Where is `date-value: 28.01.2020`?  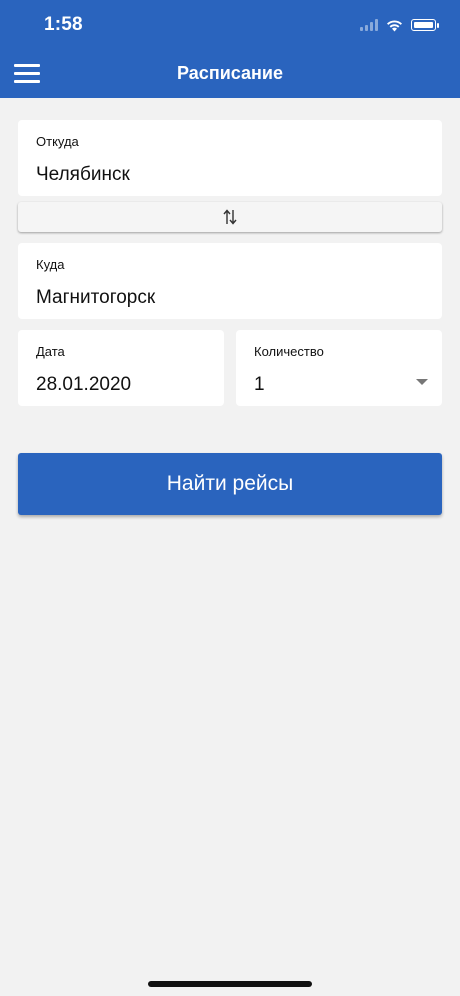
date-value: 28.01.2020 is located at coordinates (84, 384).